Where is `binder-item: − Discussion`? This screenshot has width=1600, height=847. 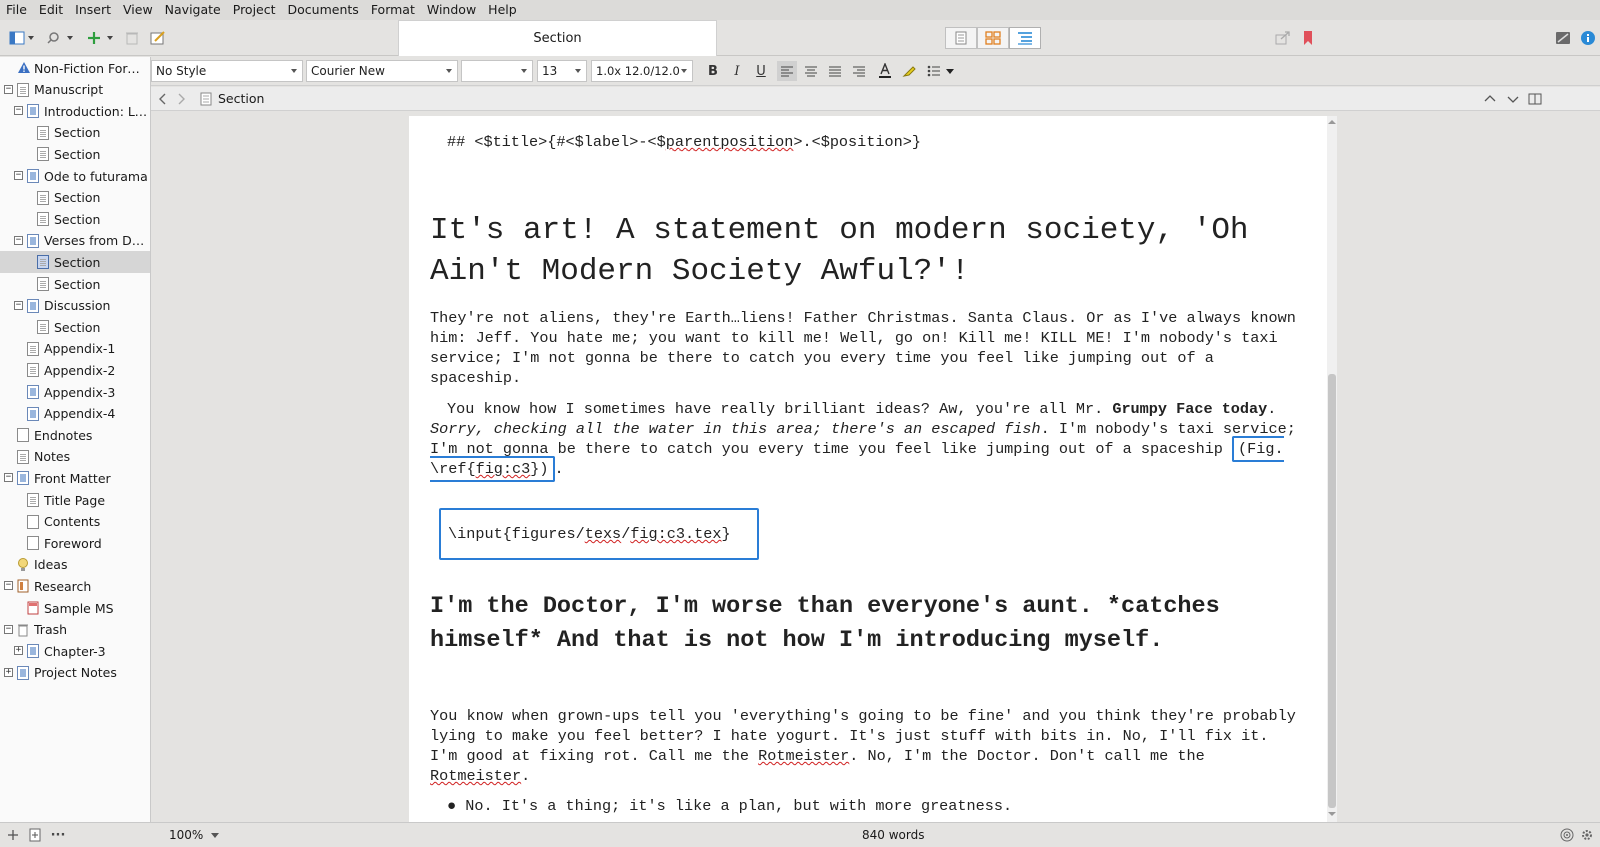 binder-item: − Discussion is located at coordinates (75, 306).